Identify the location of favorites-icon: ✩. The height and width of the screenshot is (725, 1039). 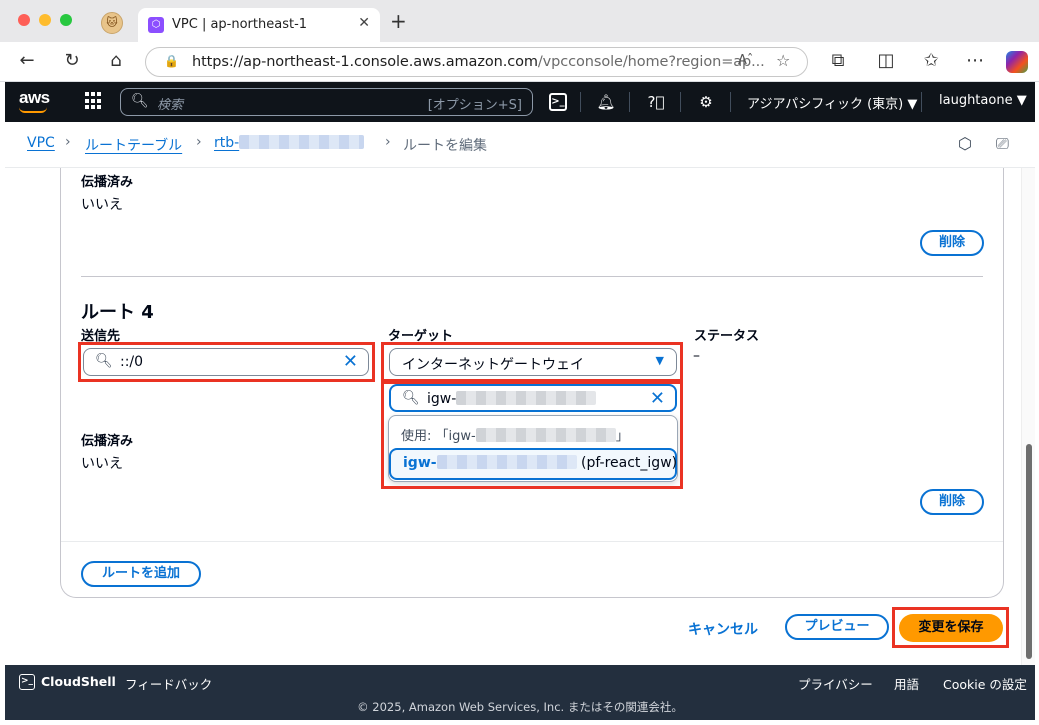
(931, 61).